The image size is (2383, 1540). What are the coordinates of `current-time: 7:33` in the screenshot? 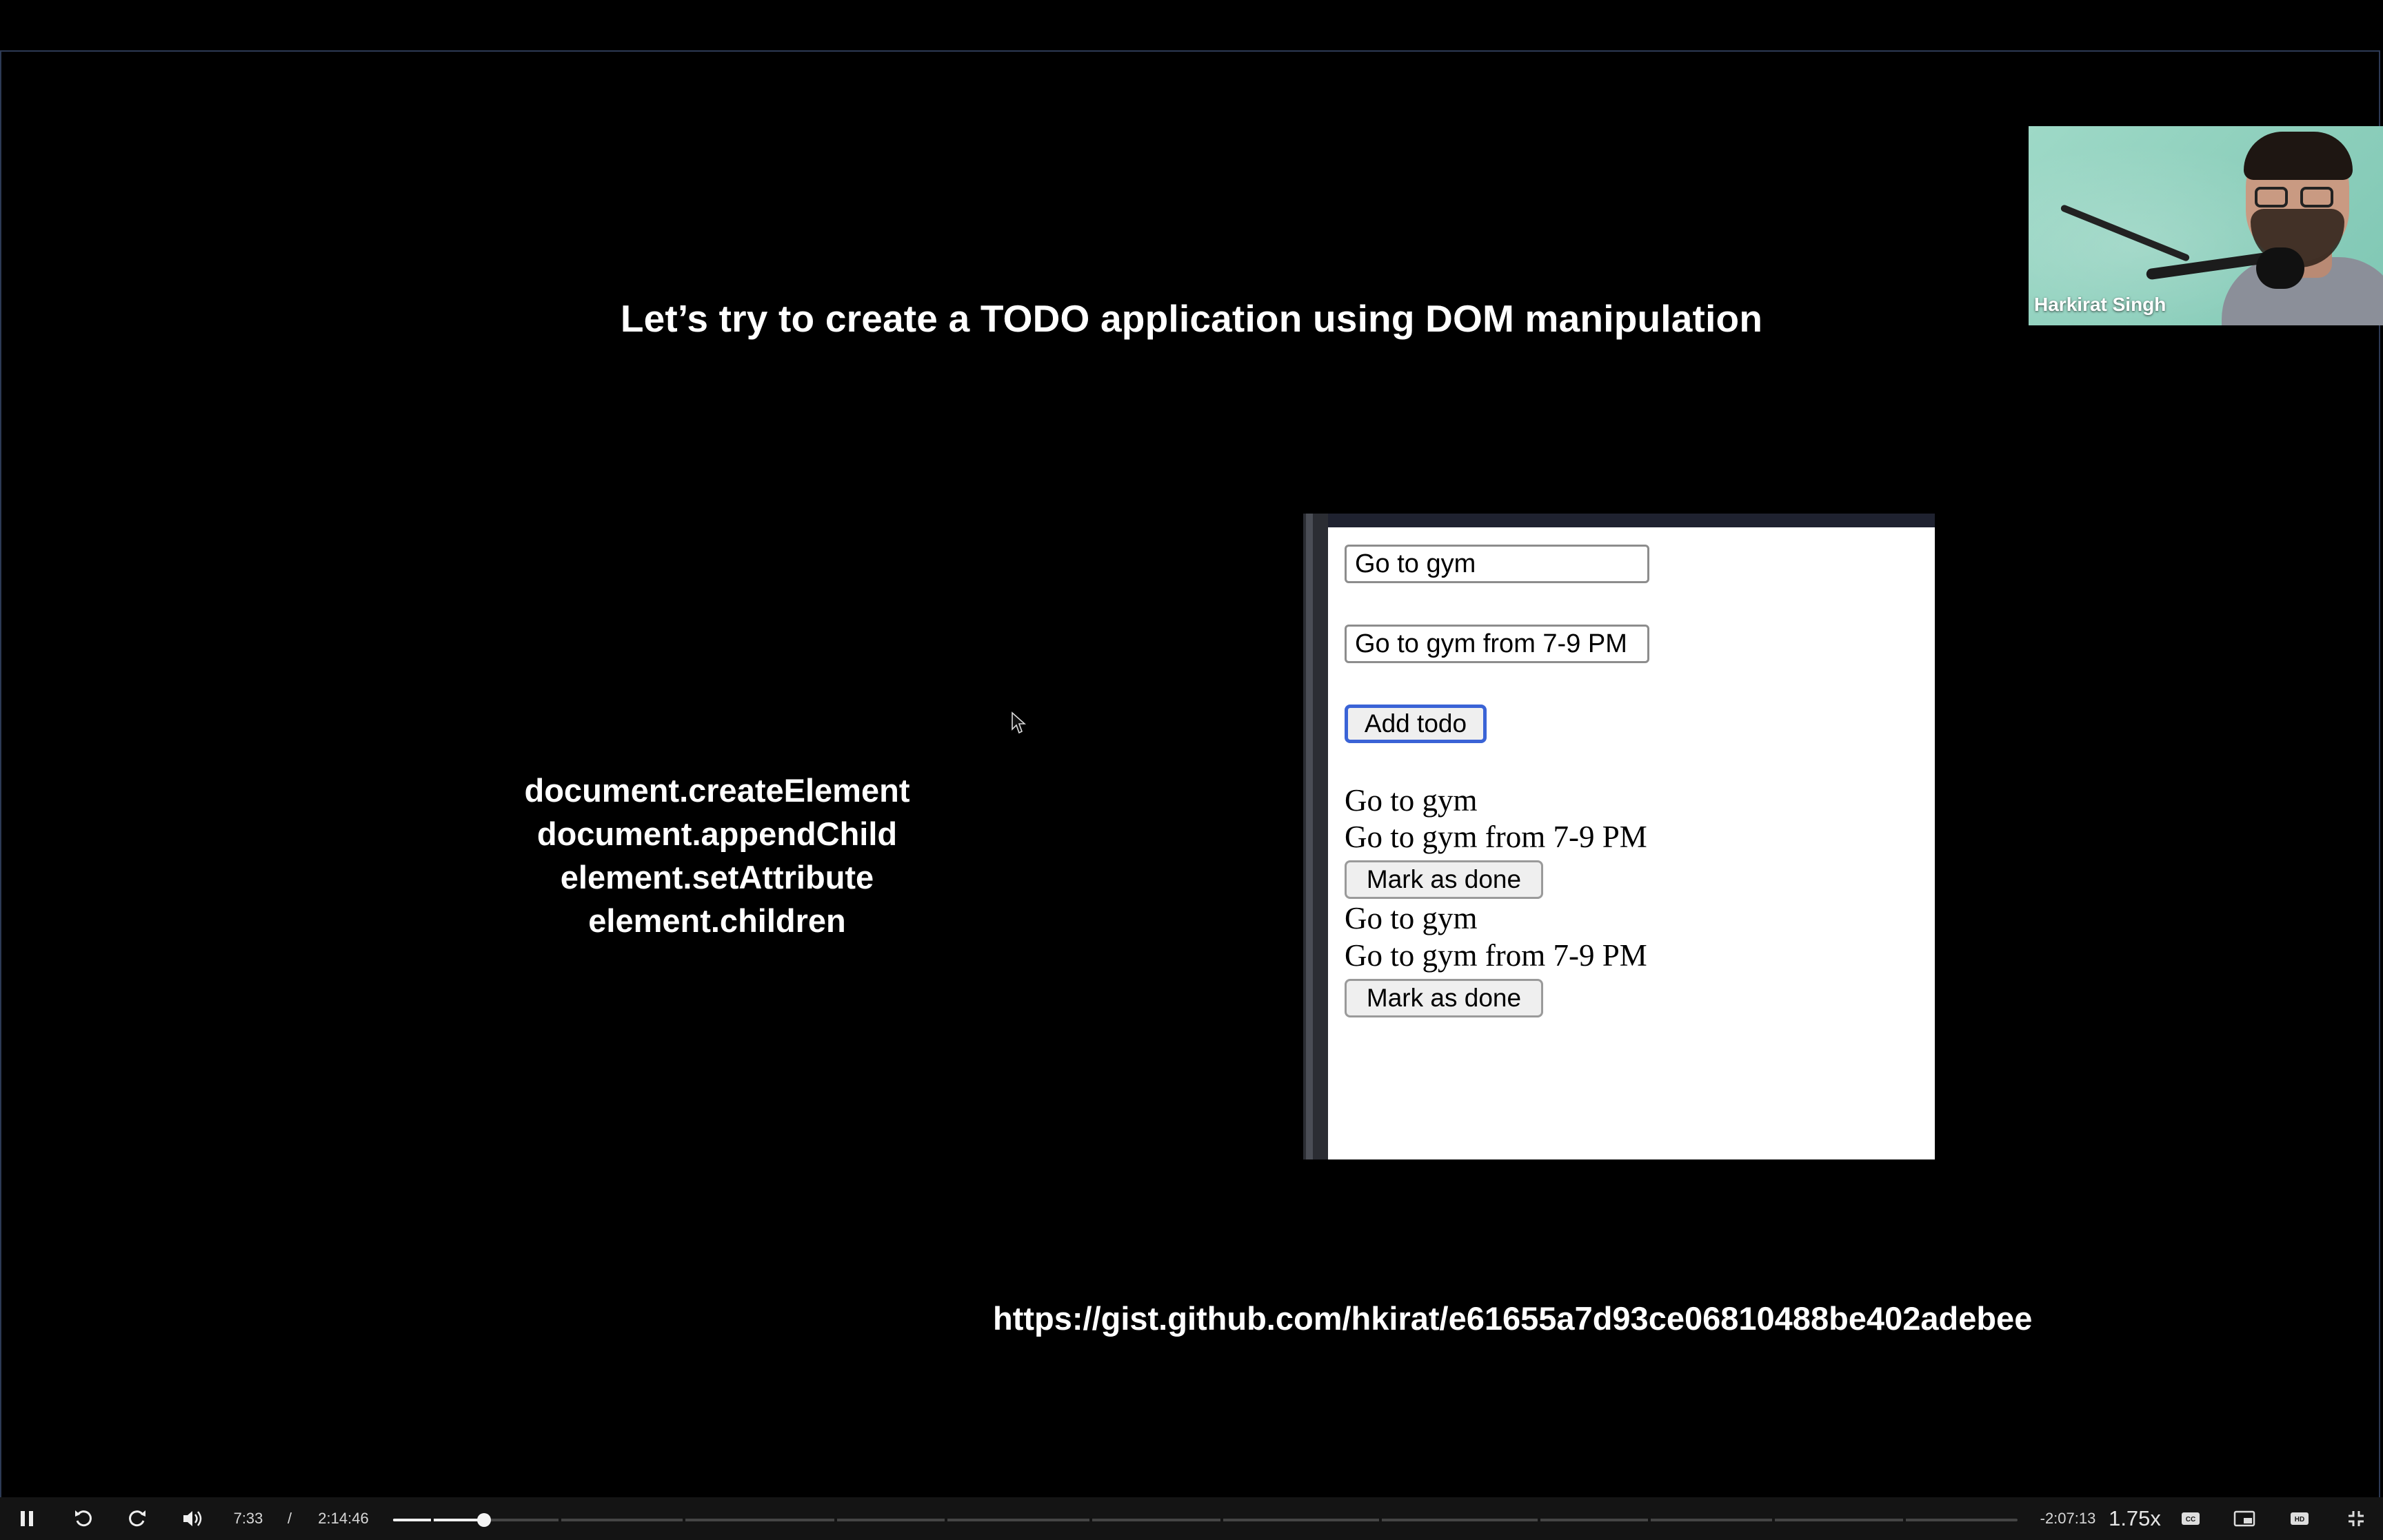 It's located at (248, 1519).